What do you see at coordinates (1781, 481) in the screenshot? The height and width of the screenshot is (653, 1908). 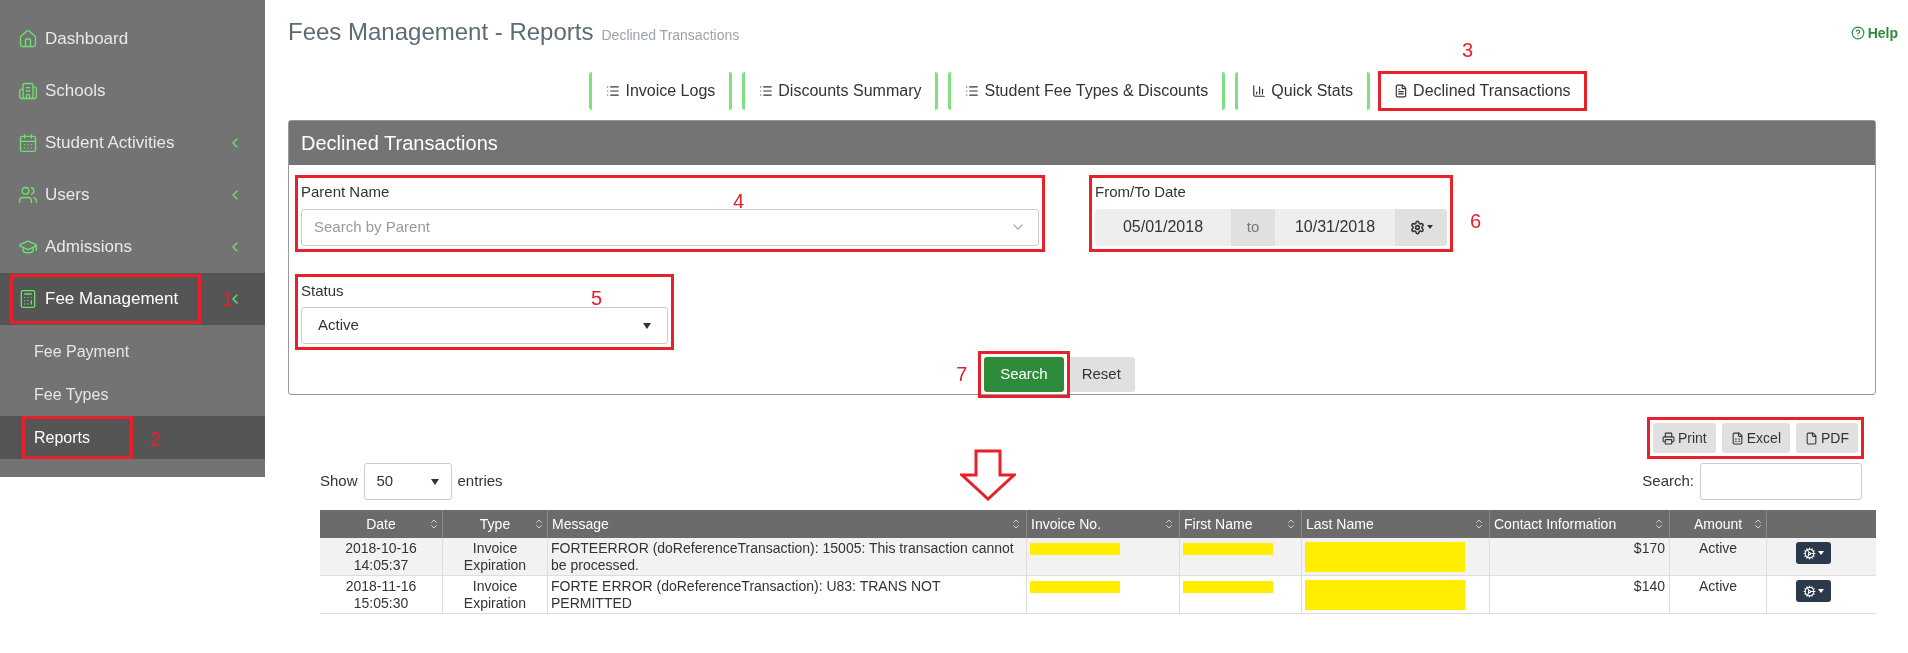 I see `table-search-field` at bounding box center [1781, 481].